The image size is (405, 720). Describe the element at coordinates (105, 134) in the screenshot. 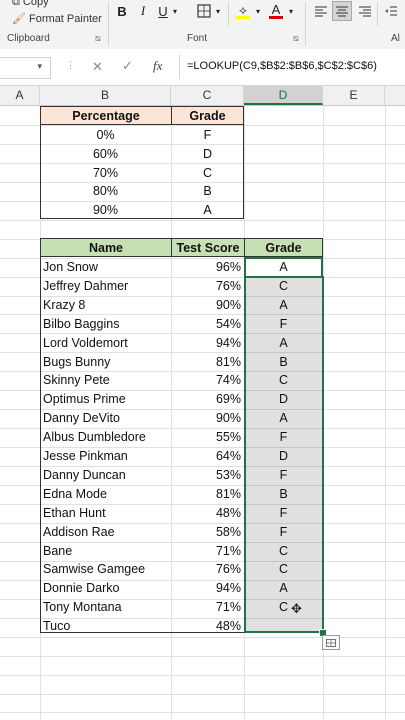

I see `lookup-percentage-cell: 0%` at that location.